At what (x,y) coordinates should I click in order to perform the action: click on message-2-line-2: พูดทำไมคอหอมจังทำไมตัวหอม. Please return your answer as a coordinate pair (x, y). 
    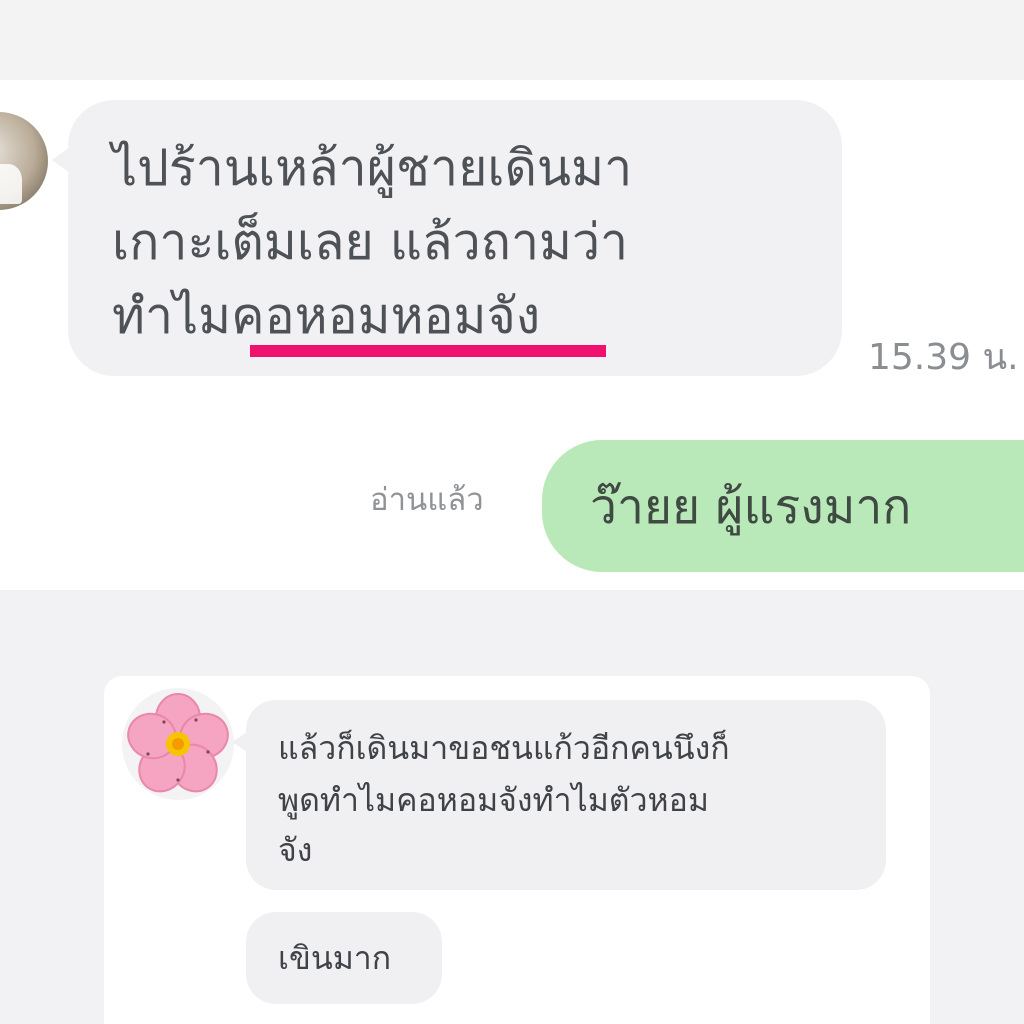
    Looking at the image, I should click on (493, 800).